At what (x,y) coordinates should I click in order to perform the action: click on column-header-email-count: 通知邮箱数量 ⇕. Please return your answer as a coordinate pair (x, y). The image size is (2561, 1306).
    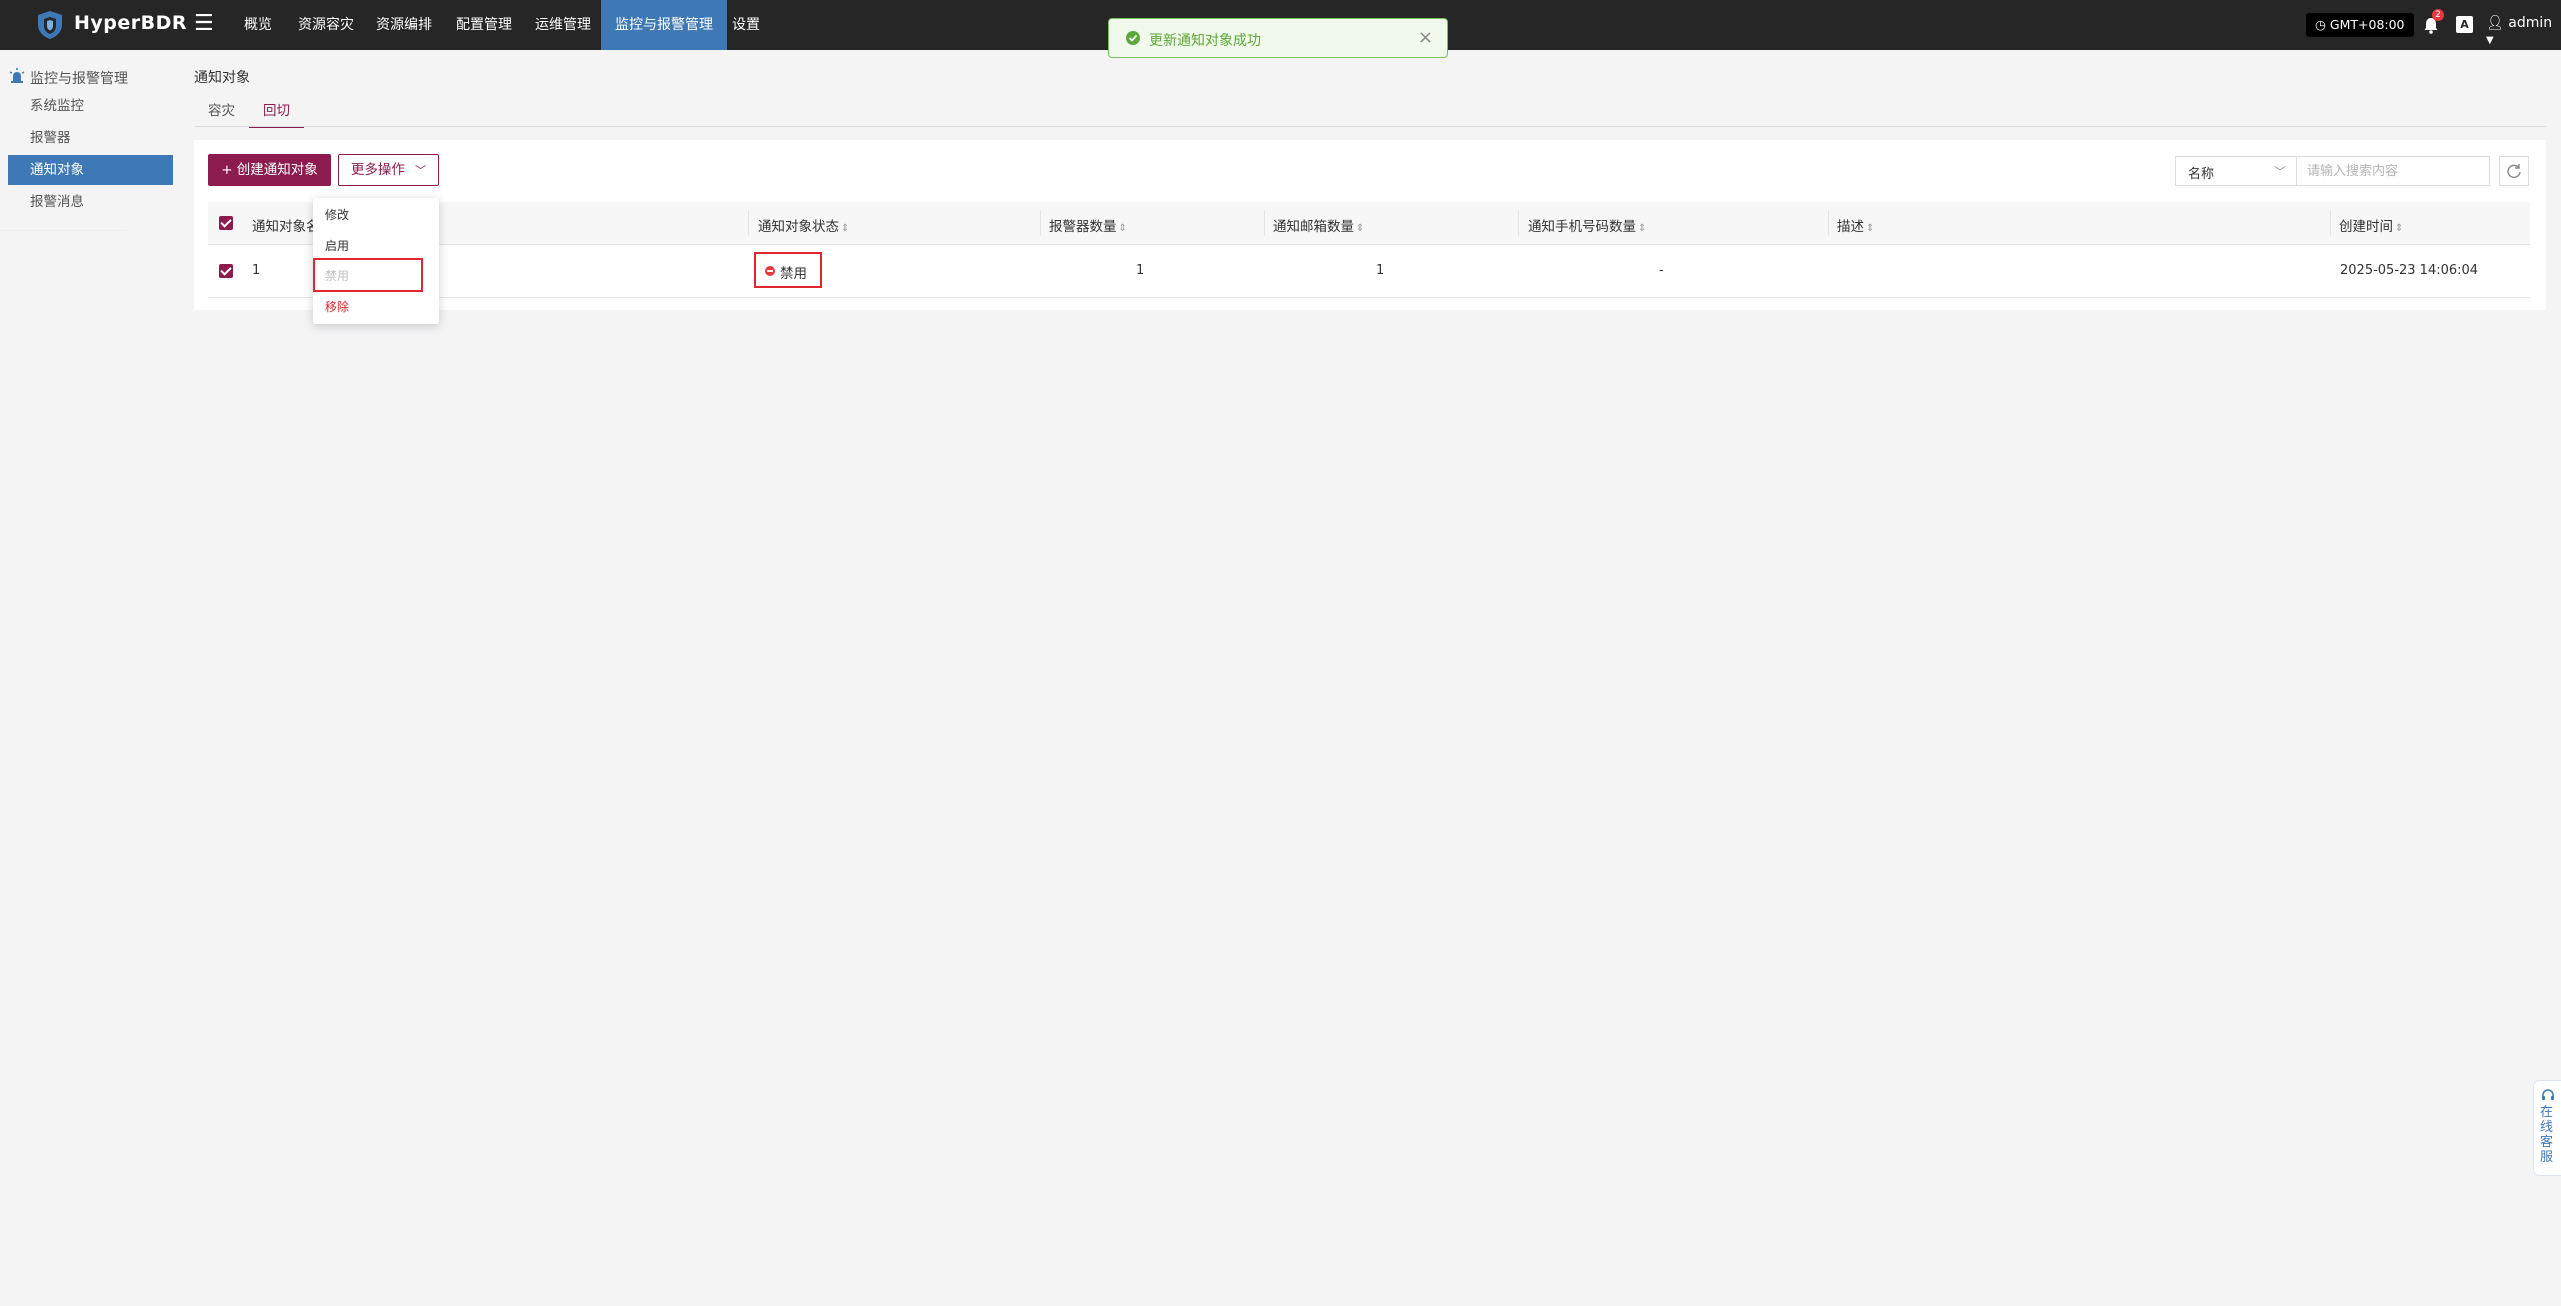
    Looking at the image, I should click on (1318, 225).